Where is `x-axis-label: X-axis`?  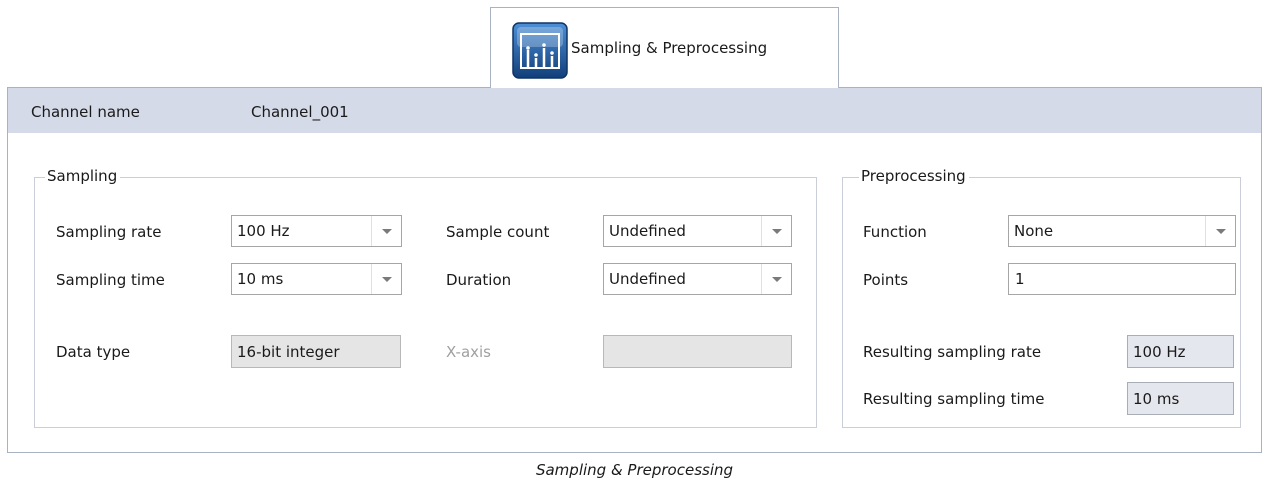 x-axis-label: X-axis is located at coordinates (468, 352).